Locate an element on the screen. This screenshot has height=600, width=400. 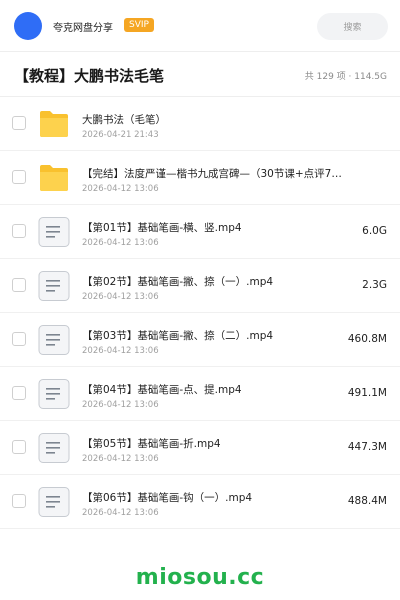
file-date: 2026-04-21 21:43 is located at coordinates (120, 135).